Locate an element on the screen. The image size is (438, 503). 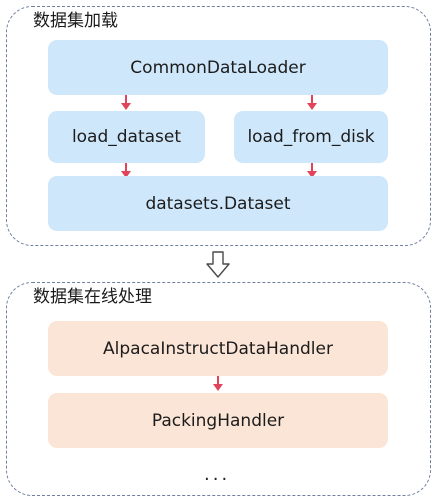
dataset-processing-title: 数据集在线处理 is located at coordinates (92, 297).